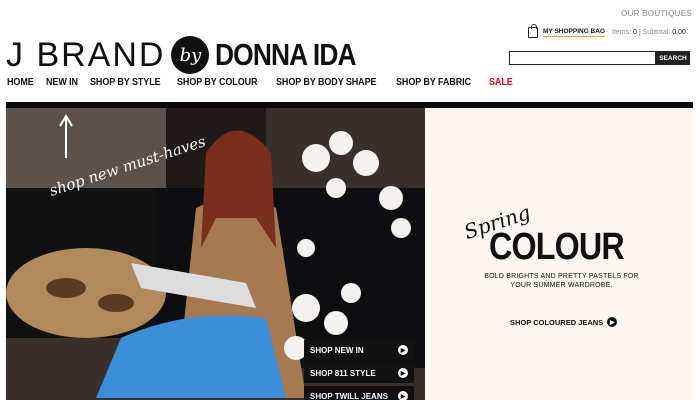 The height and width of the screenshot is (400, 700). I want to click on items-label: Items:, so click(622, 32).